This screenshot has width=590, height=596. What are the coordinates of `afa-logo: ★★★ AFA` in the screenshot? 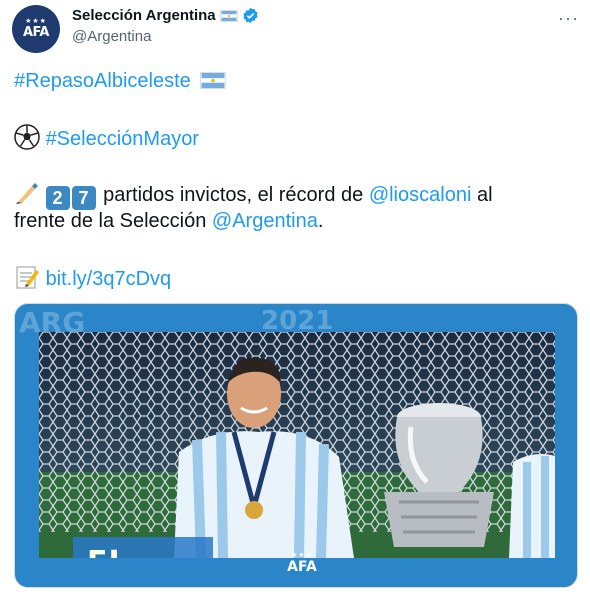 It's located at (302, 563).